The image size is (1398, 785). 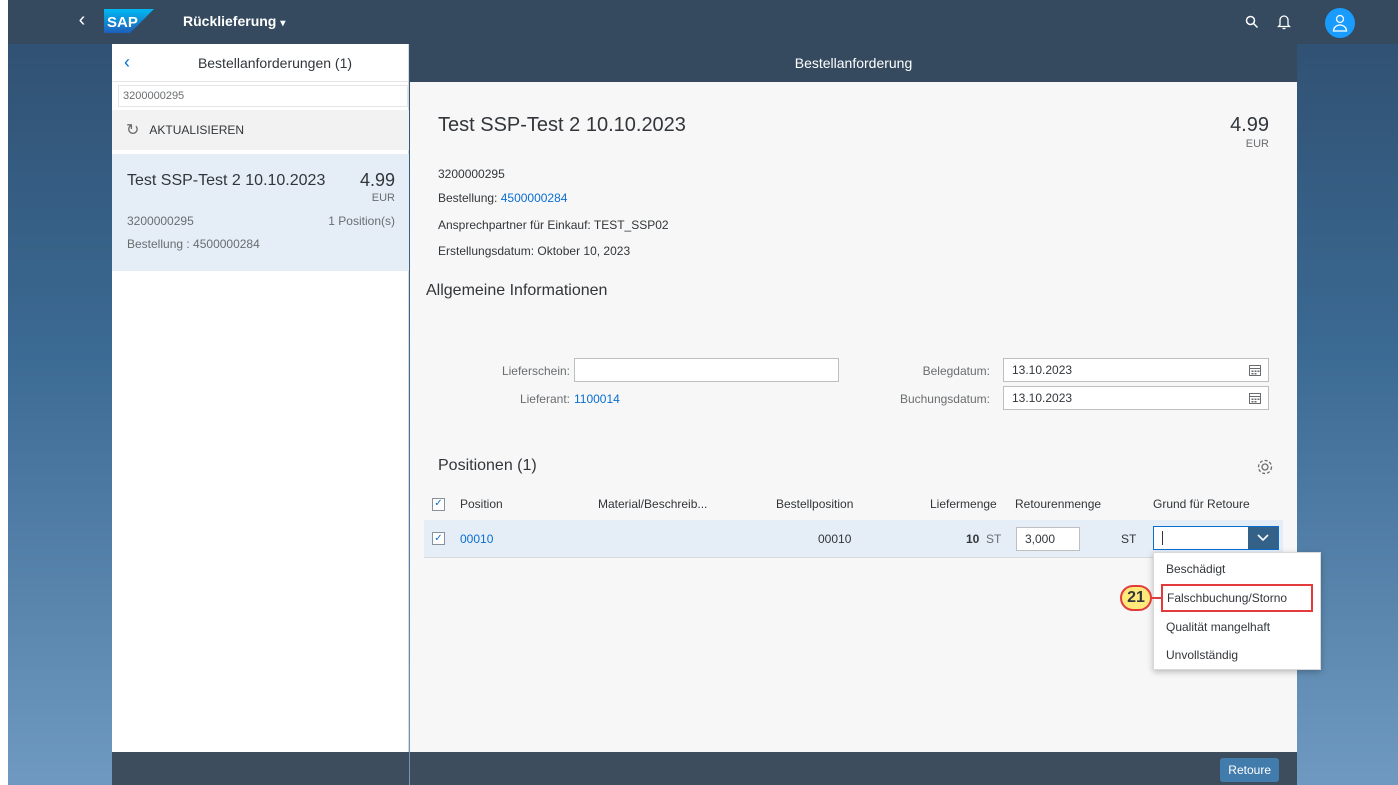 What do you see at coordinates (1237, 627) in the screenshot?
I see `option-qualitaet-mangelhaft: Qualität mangelhaft` at bounding box center [1237, 627].